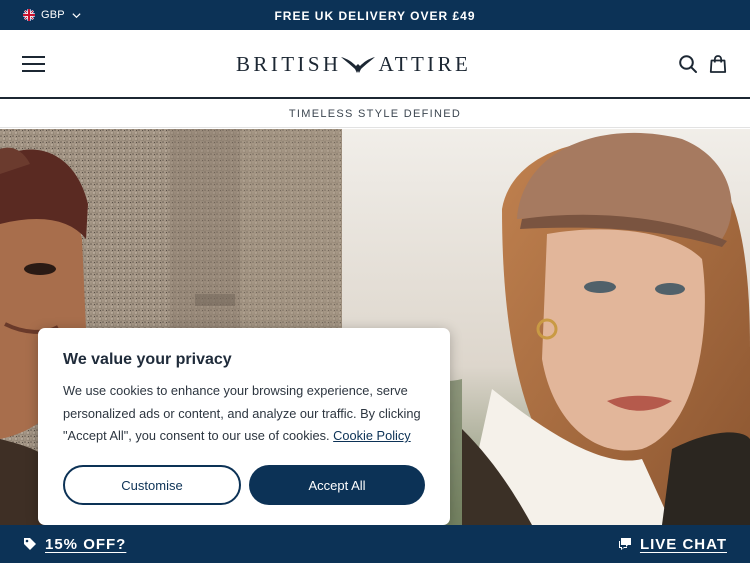 Image resolution: width=750 pixels, height=563 pixels. What do you see at coordinates (372, 435) in the screenshot?
I see `cookie-policy-link: Cookie Policy` at bounding box center [372, 435].